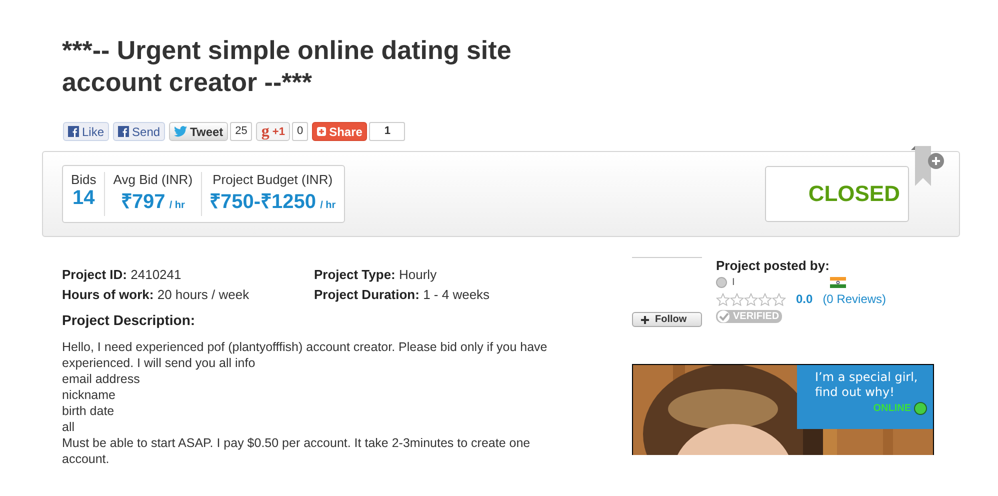  Describe the element at coordinates (804, 299) in the screenshot. I see `rating-value: 0.0` at that location.